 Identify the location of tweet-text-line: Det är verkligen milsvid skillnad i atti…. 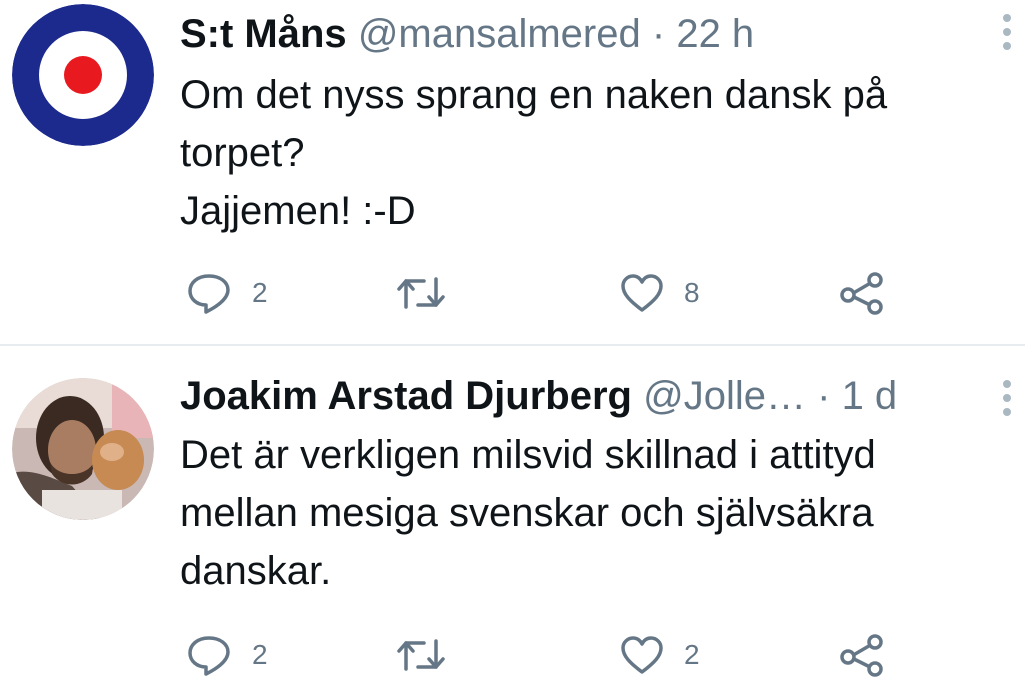
(528, 455).